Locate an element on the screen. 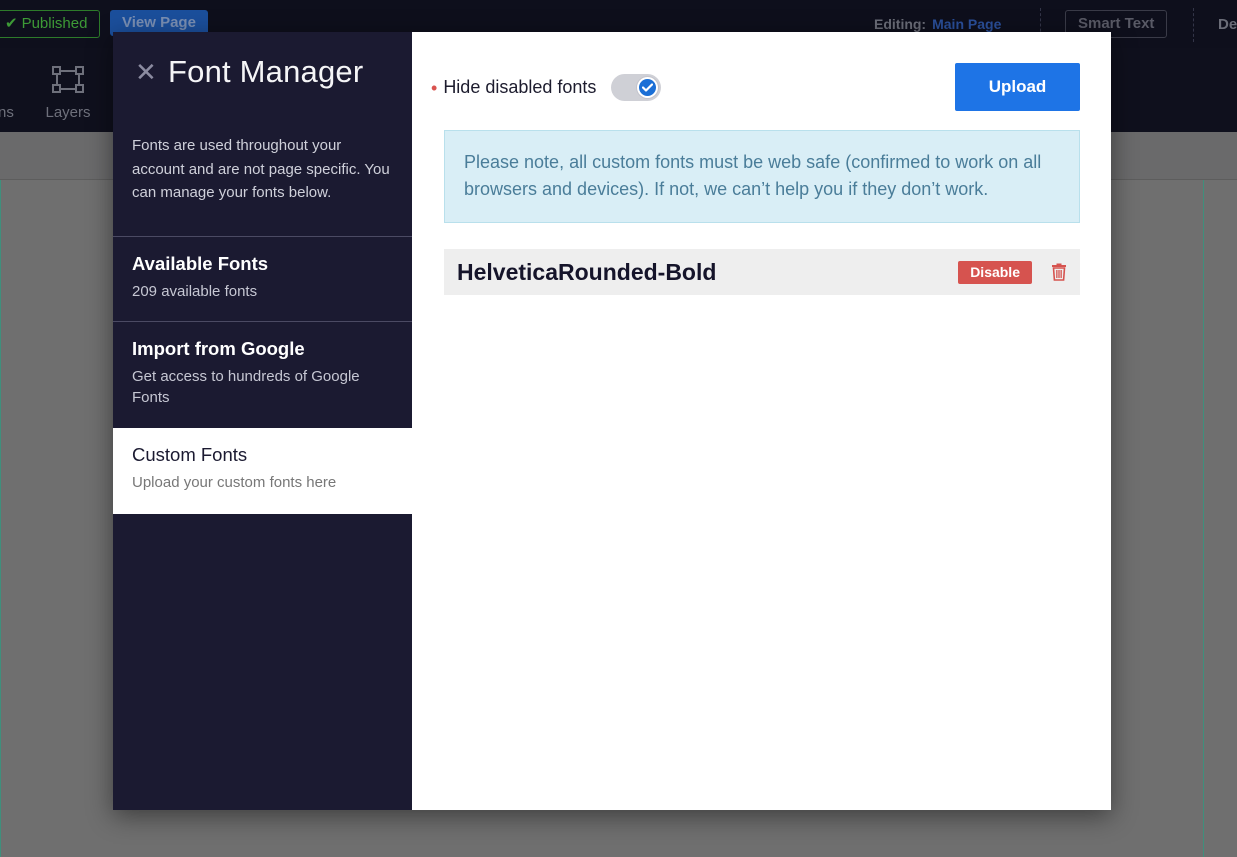  modal-title: Font Manager is located at coordinates (266, 71).